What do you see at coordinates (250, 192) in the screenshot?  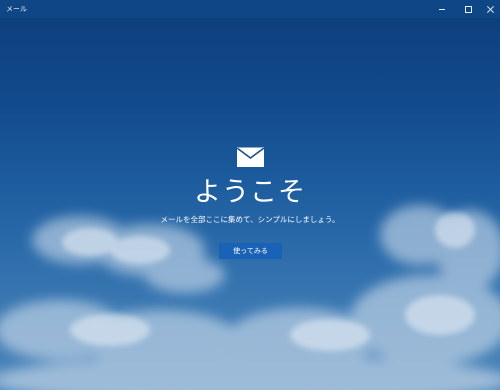 I see `welcome-heading: ようこそ` at bounding box center [250, 192].